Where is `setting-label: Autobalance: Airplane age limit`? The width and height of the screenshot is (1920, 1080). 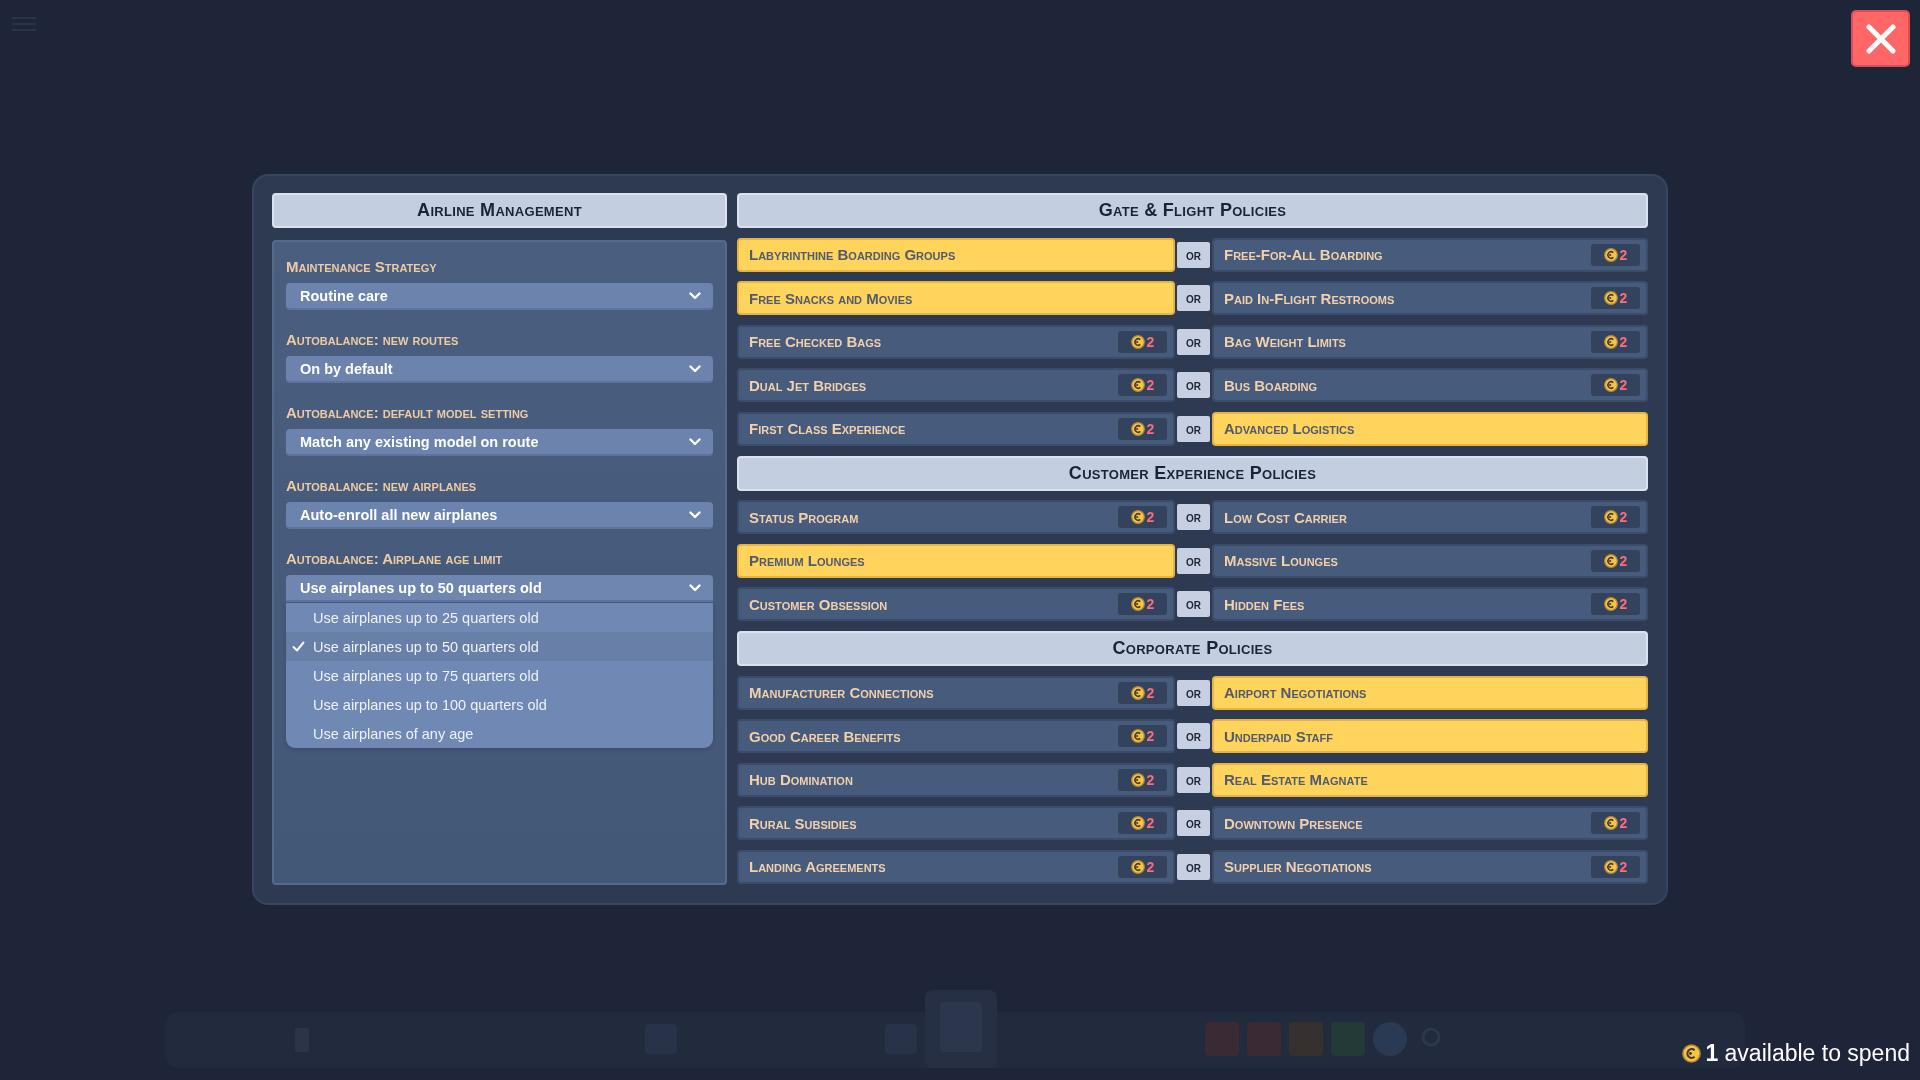
setting-label: Autobalance: Airplane age limit is located at coordinates (395, 559).